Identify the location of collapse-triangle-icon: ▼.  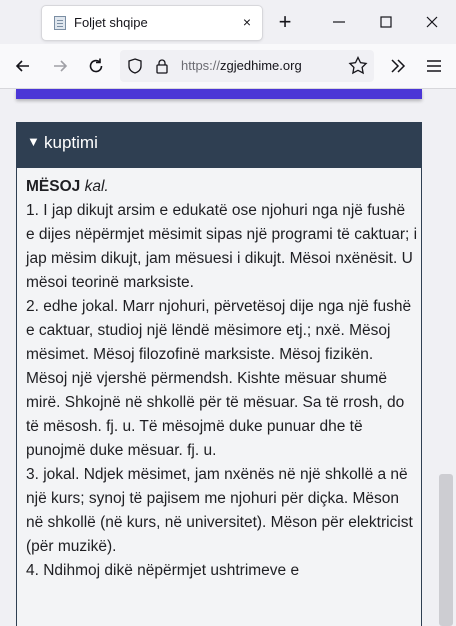
(33, 141).